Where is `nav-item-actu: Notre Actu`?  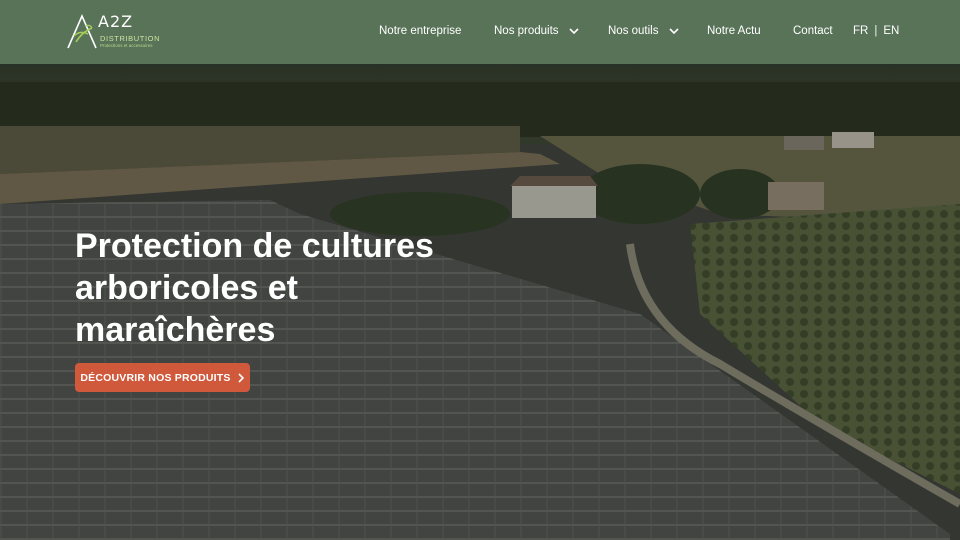 nav-item-actu: Notre Actu is located at coordinates (734, 31).